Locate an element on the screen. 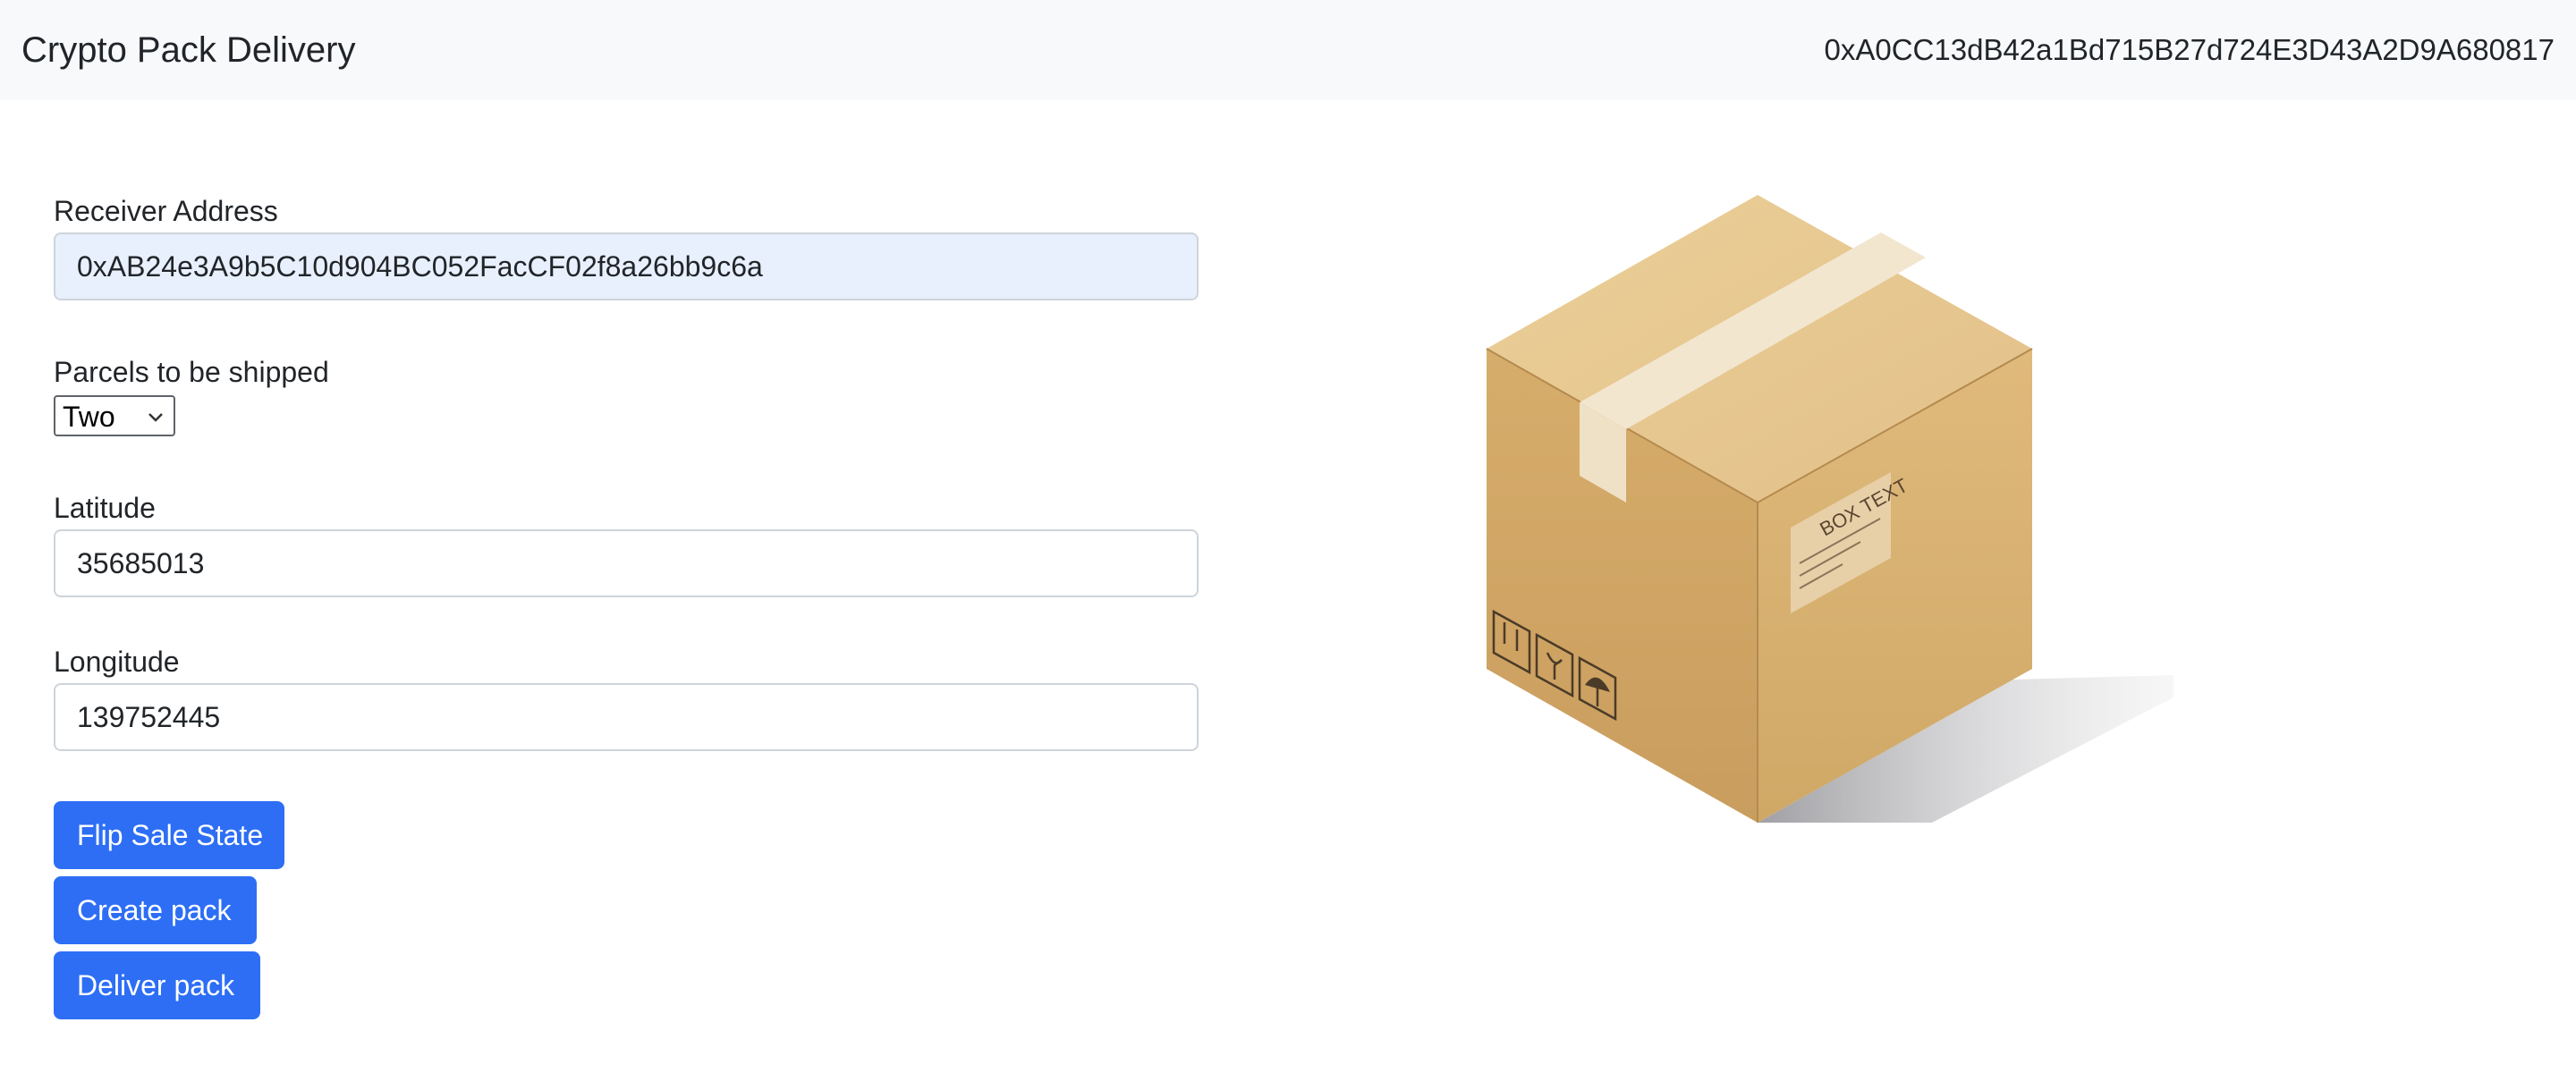 The image size is (2576, 1073). parcels-label: Parcels to be shipped is located at coordinates (191, 372).